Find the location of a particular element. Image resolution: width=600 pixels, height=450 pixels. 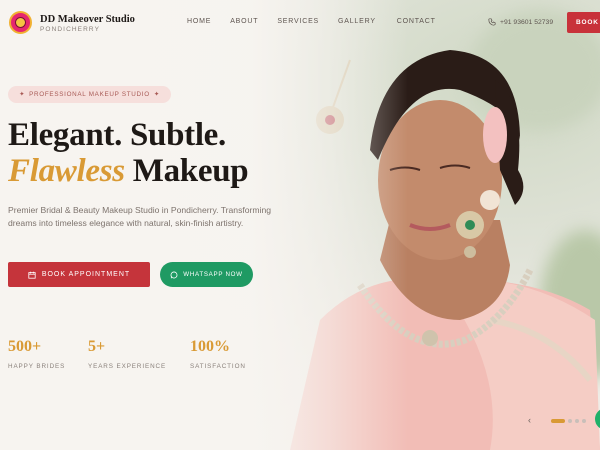

stat-value: 100% is located at coordinates (210, 346).